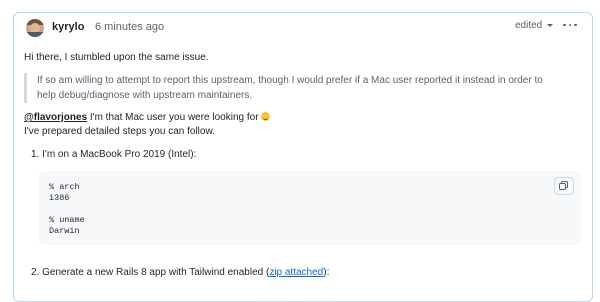 Image resolution: width=600 pixels, height=302 pixels. What do you see at coordinates (529, 25) in the screenshot?
I see `edited-label: edited` at bounding box center [529, 25].